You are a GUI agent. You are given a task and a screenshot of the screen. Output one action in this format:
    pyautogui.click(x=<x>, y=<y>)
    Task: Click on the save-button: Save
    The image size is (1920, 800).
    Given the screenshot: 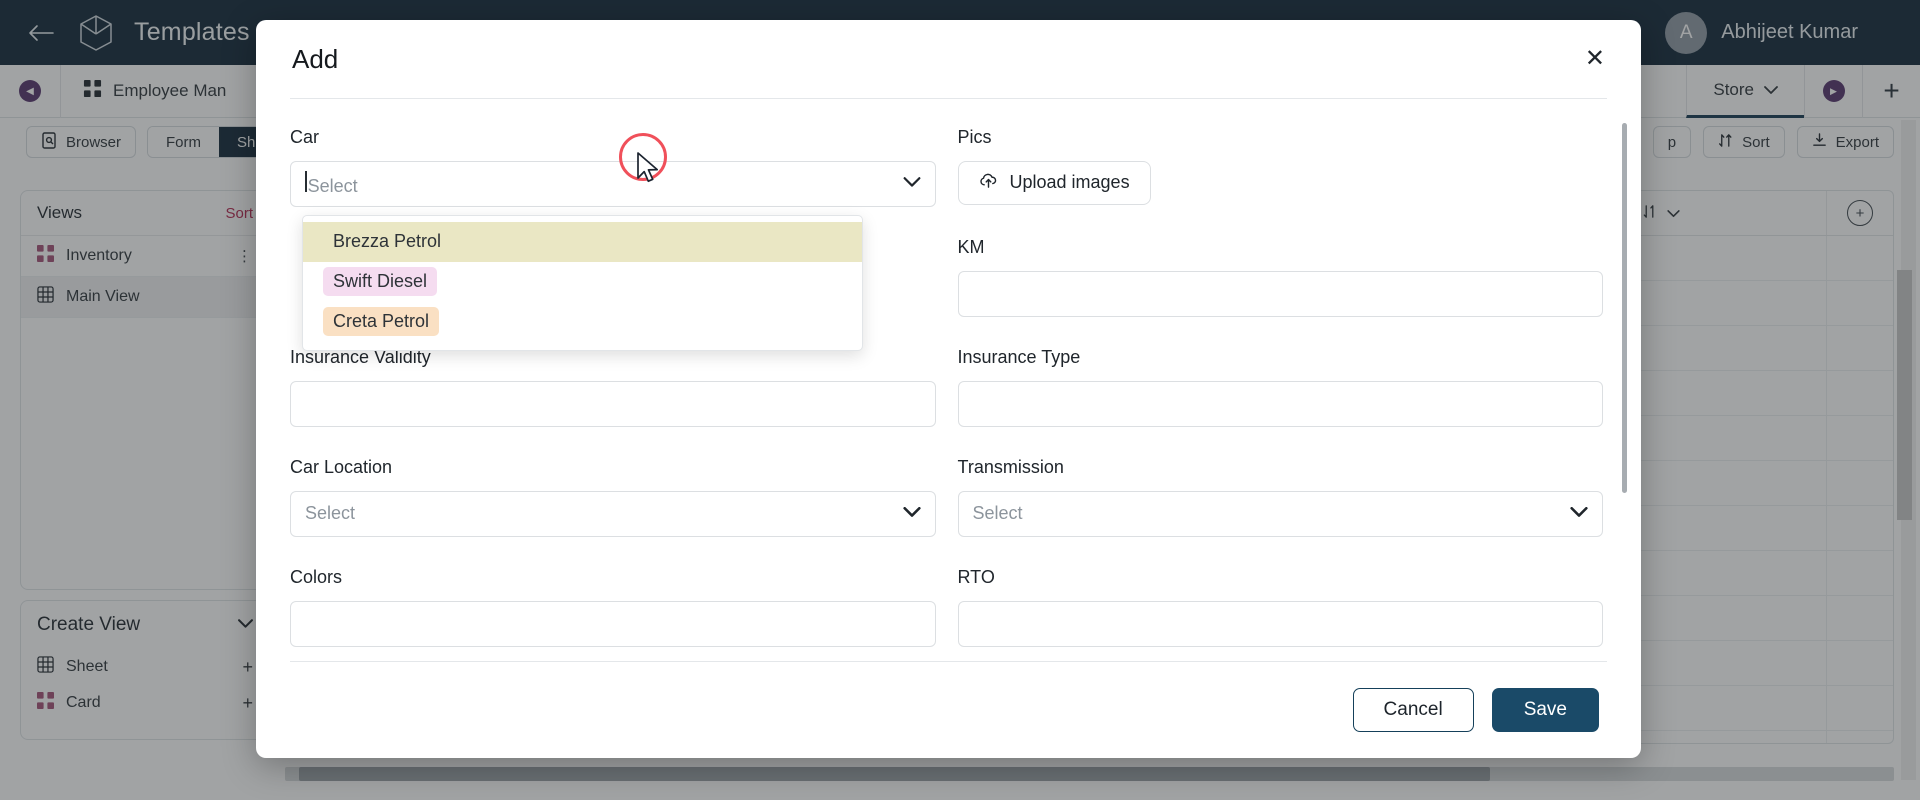 What is the action you would take?
    pyautogui.click(x=1545, y=710)
    